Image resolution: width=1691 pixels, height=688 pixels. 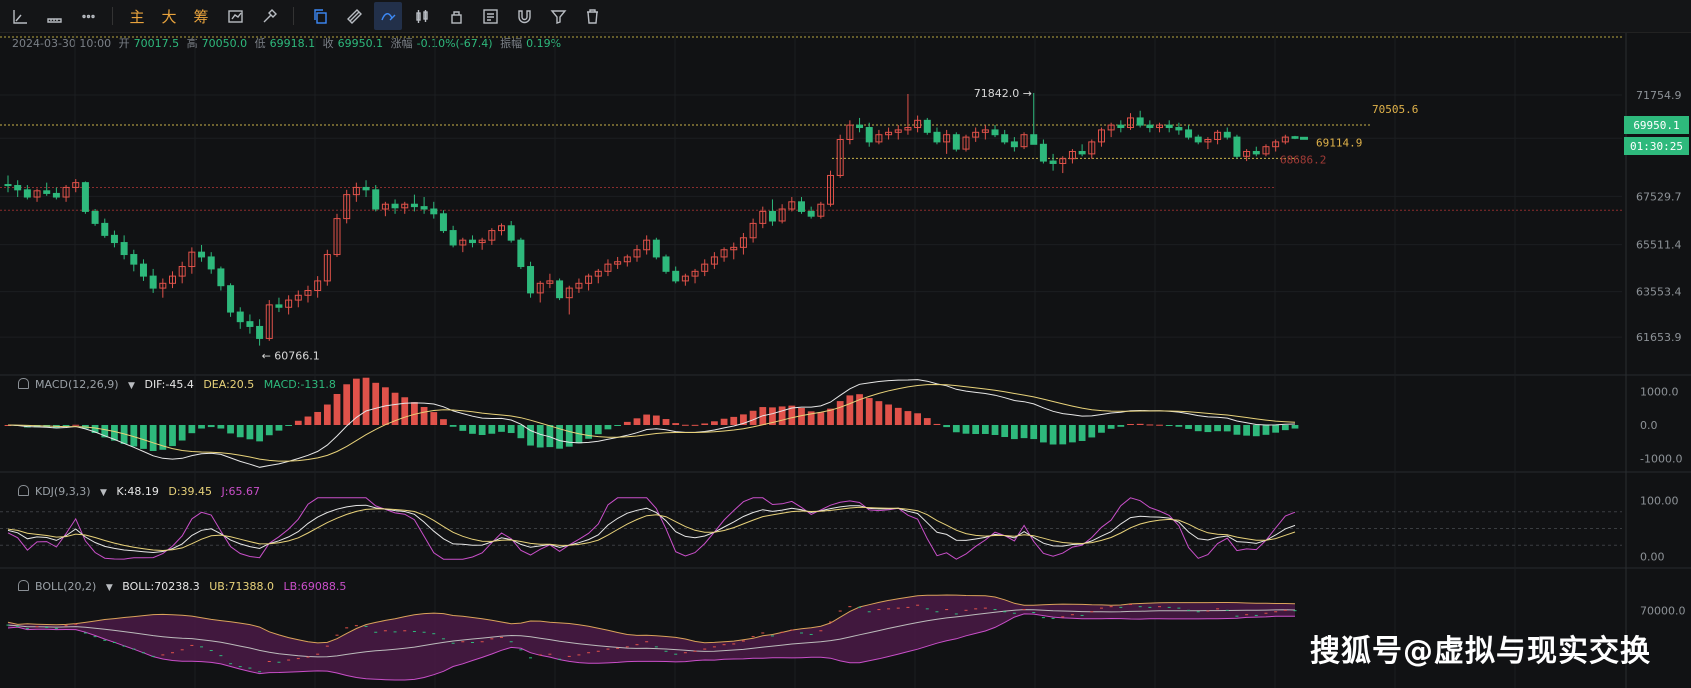 I want to click on last-candle-tail, so click(x=1304, y=138).